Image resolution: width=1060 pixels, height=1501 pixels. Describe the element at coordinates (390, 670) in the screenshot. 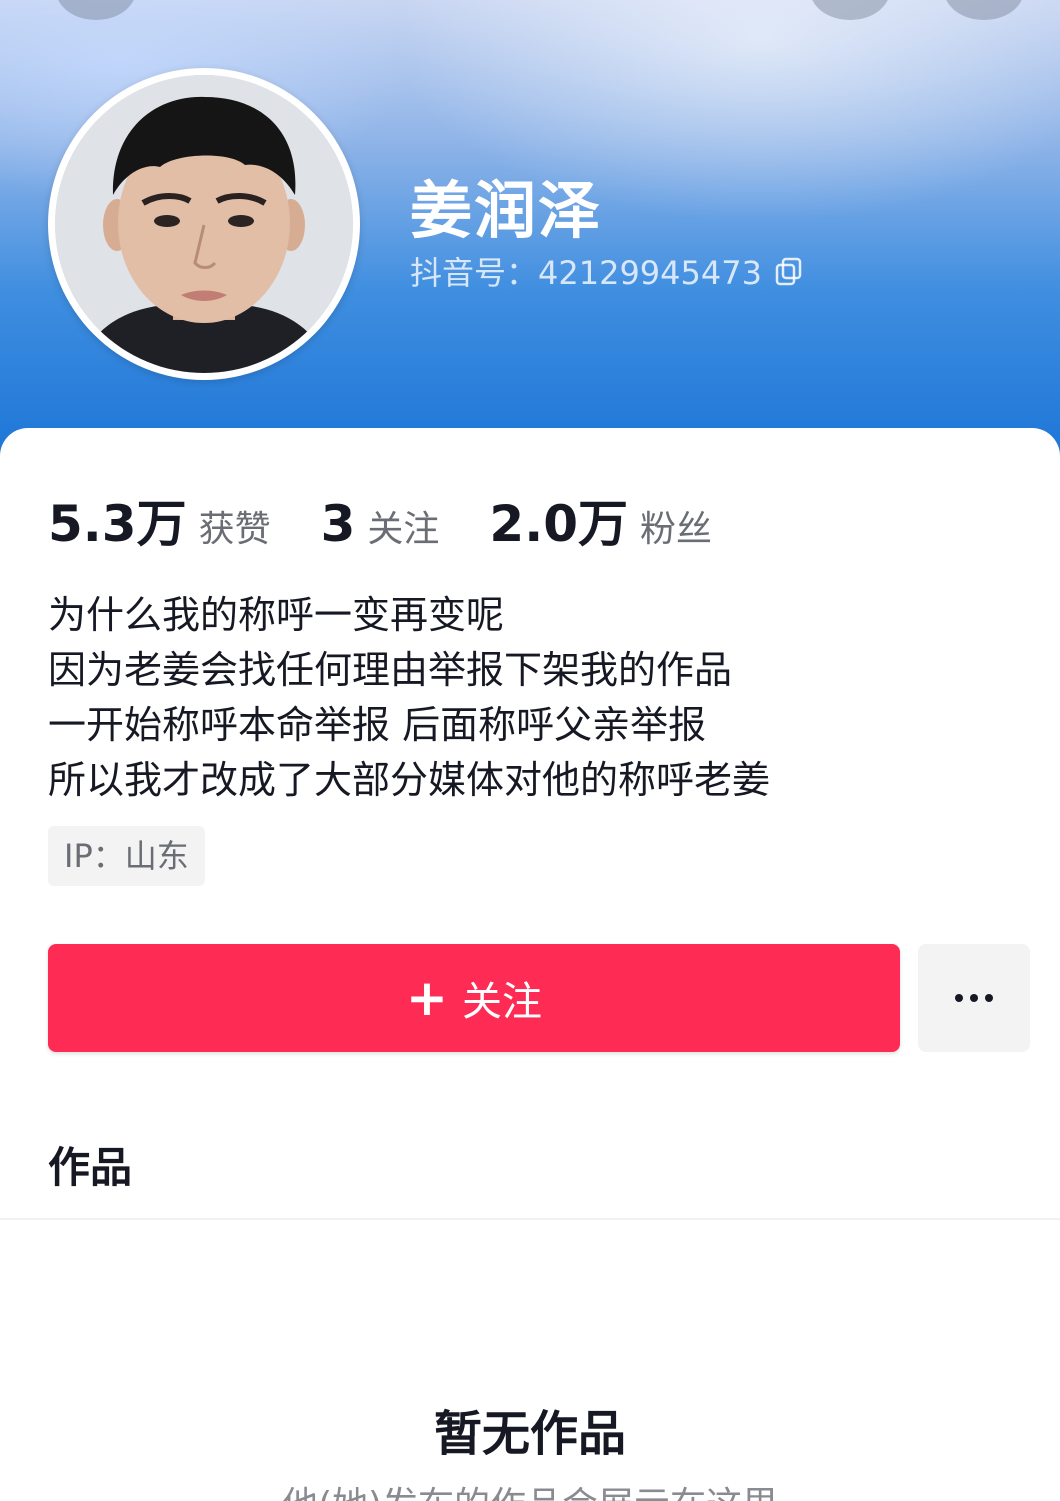

I see `bio-line: 因为老姜会找任何理由举报下架我的作品` at that location.